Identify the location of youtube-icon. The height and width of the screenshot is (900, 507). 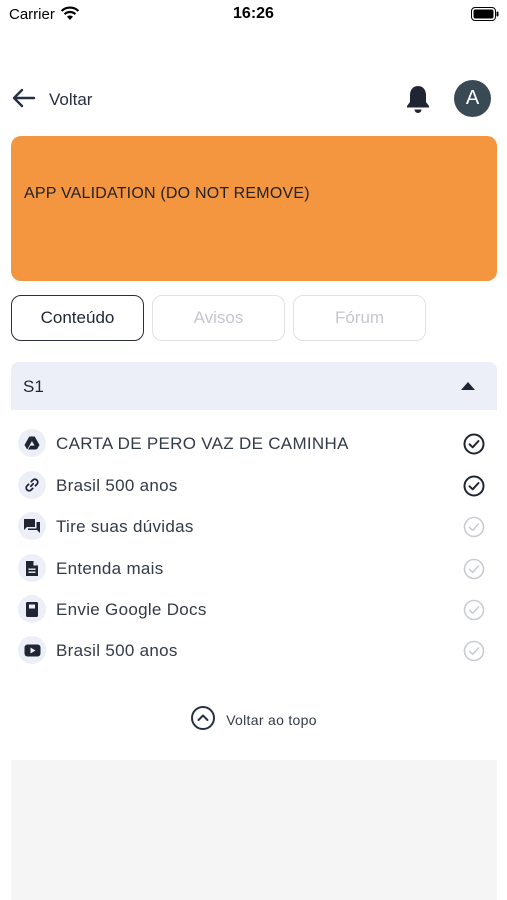
(32, 650).